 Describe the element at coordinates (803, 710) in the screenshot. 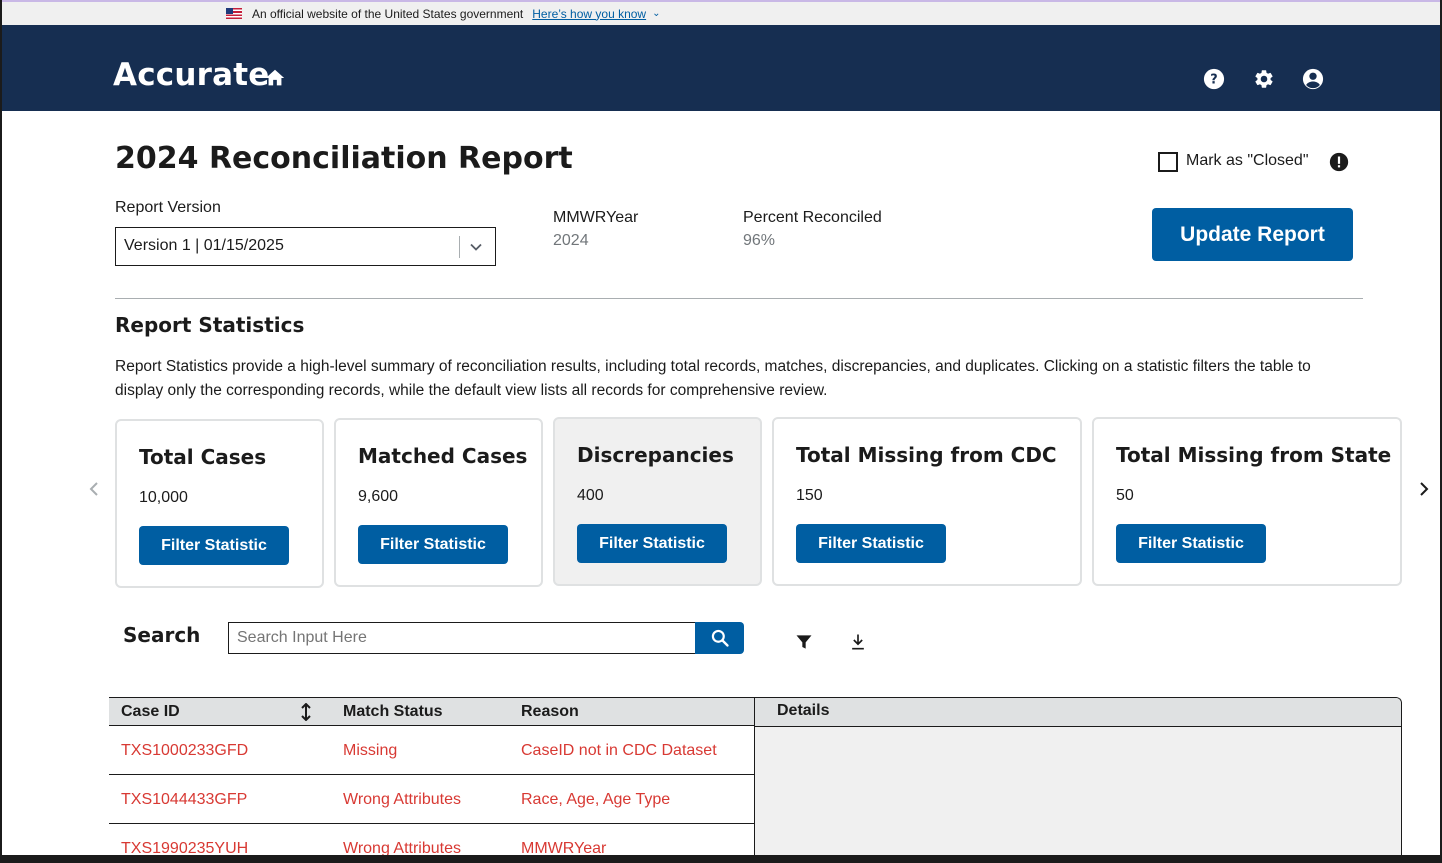

I see `details-title: Details` at that location.